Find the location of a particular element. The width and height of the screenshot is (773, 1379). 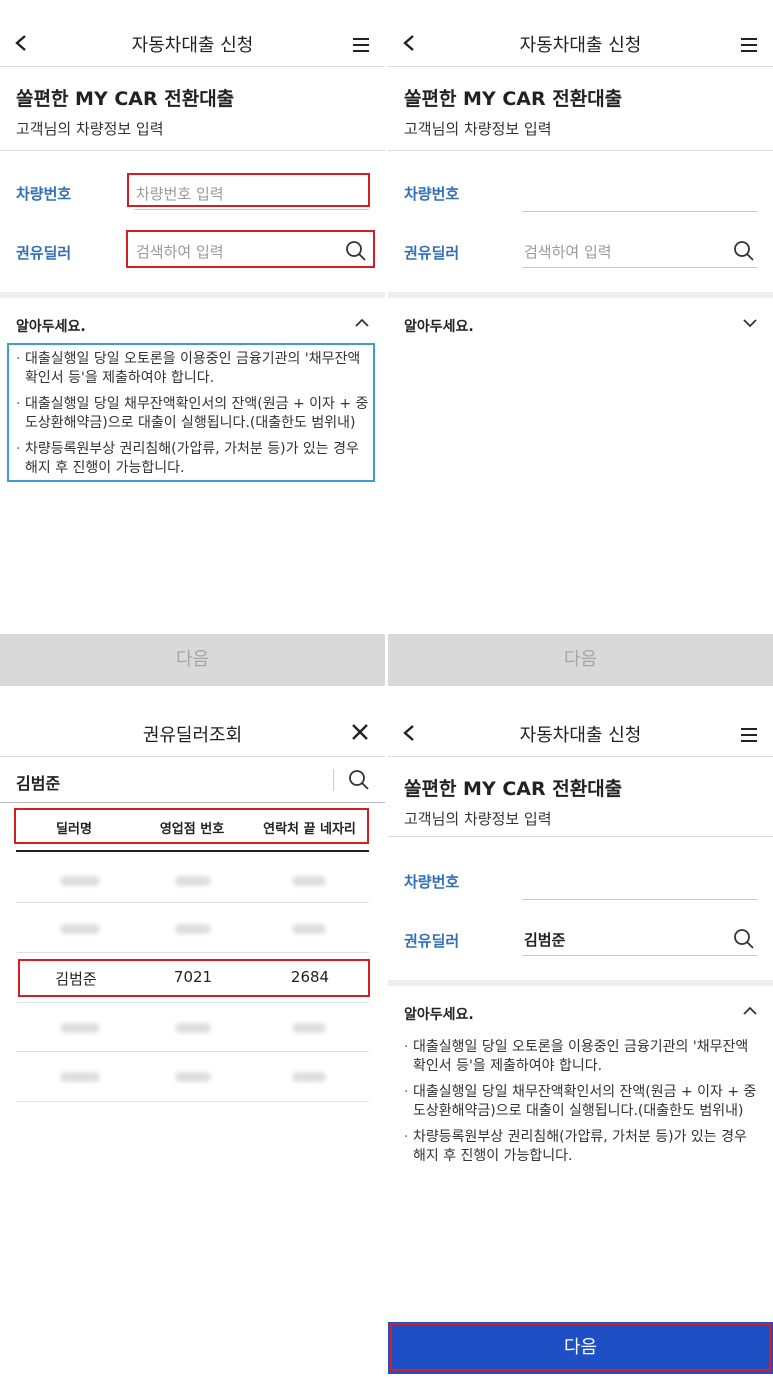

dealer-search-field: 검색하여 입력 is located at coordinates (639, 251).